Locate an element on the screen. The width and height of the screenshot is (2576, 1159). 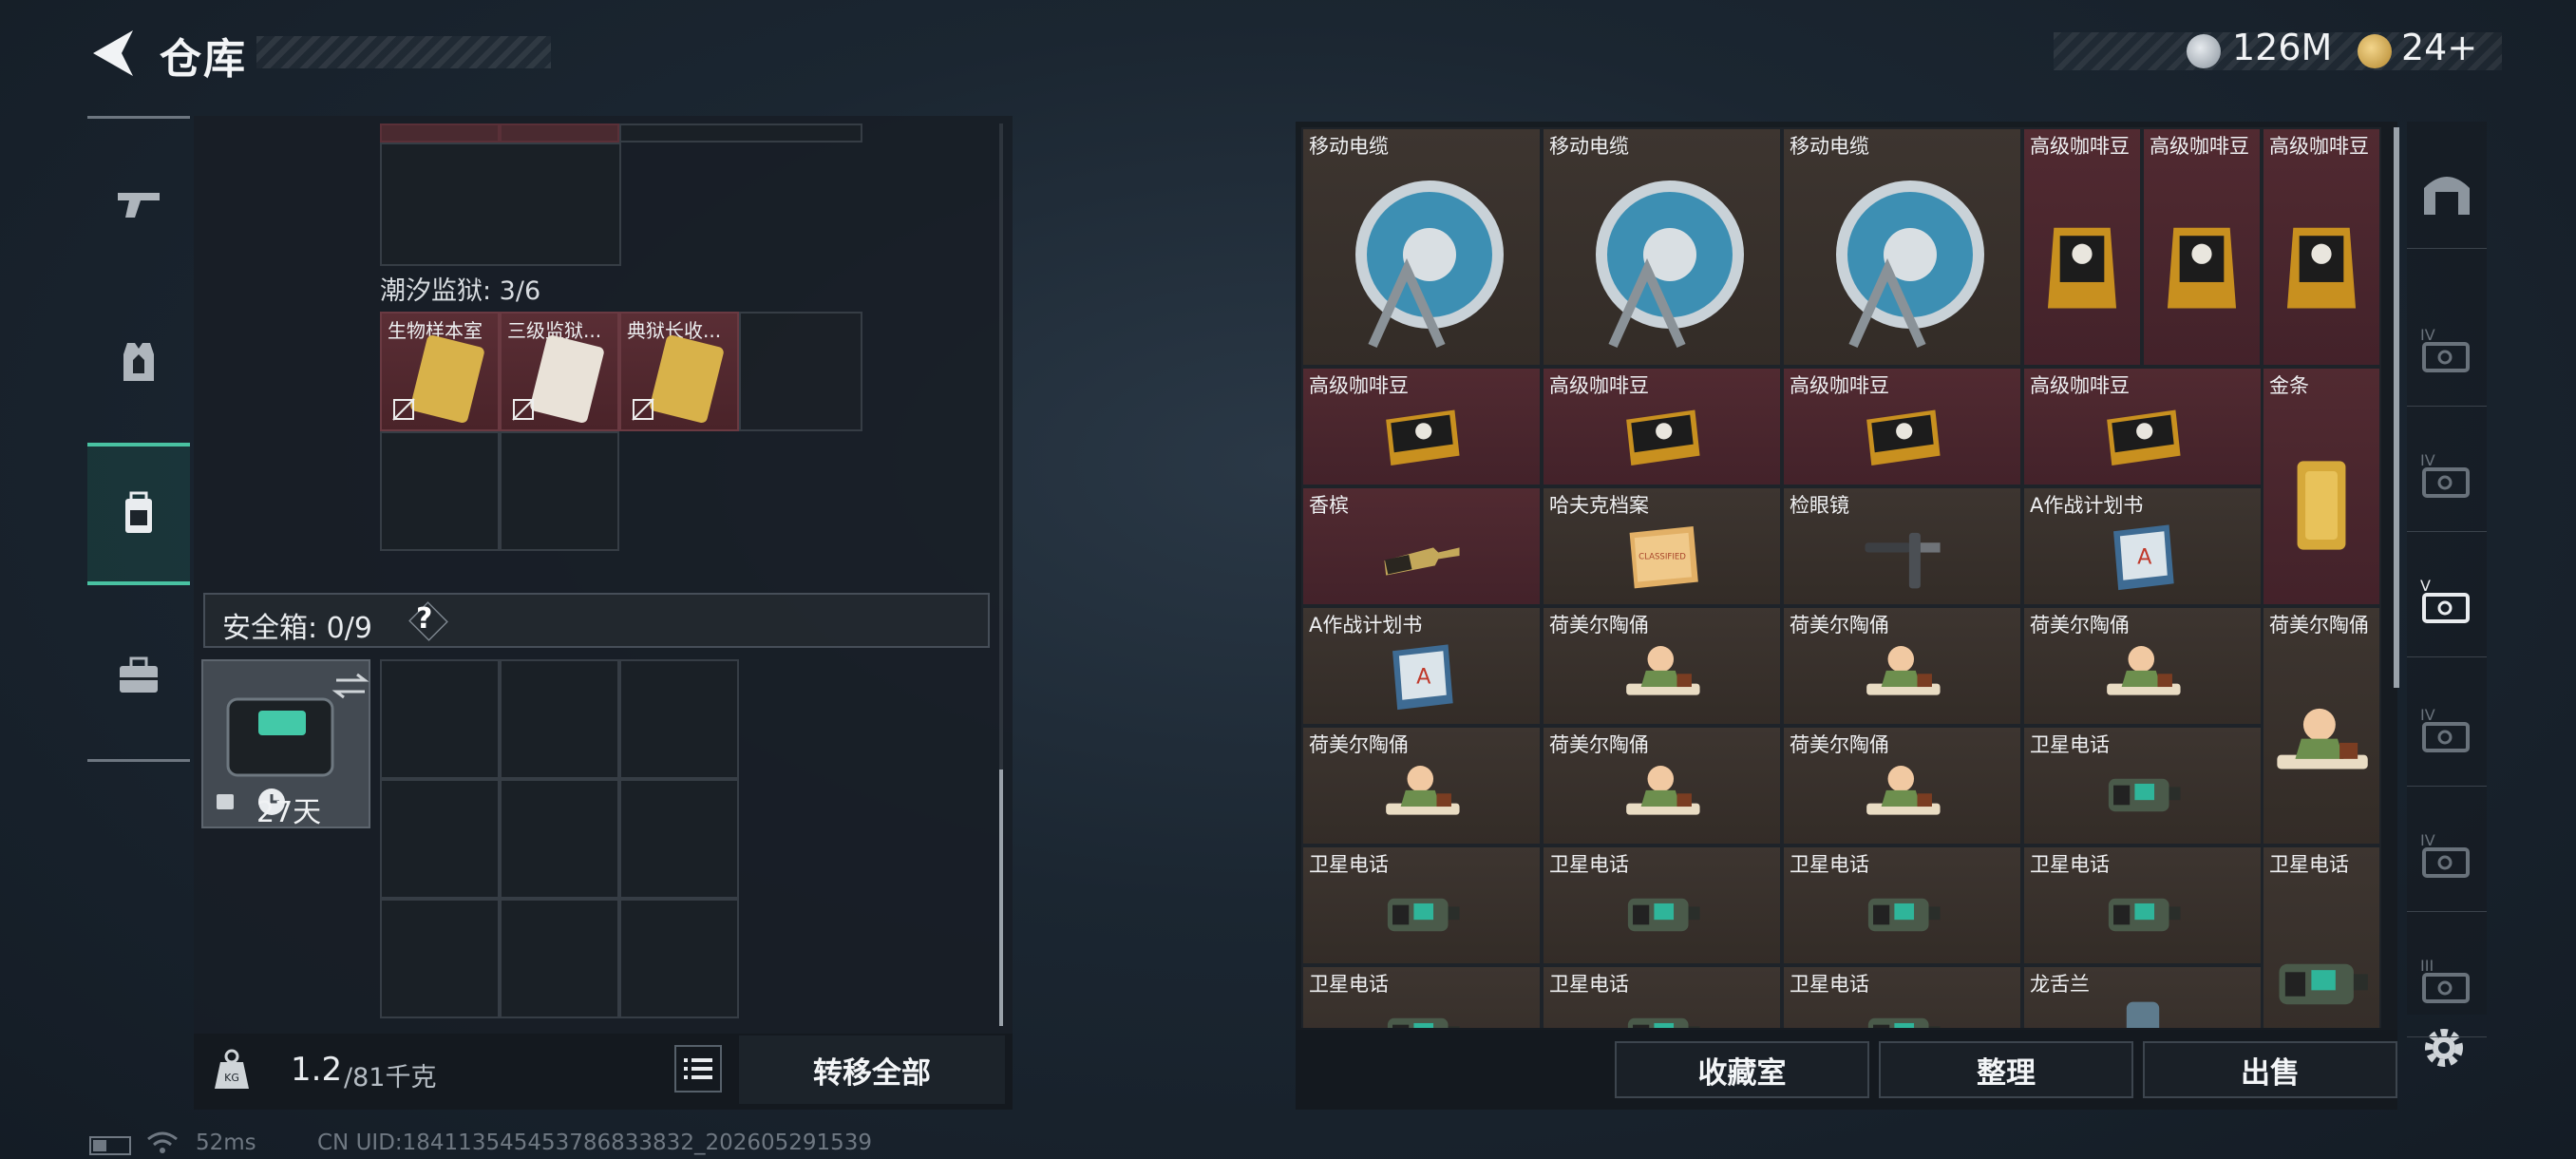
nav-gear-case is located at coordinates (138, 675).